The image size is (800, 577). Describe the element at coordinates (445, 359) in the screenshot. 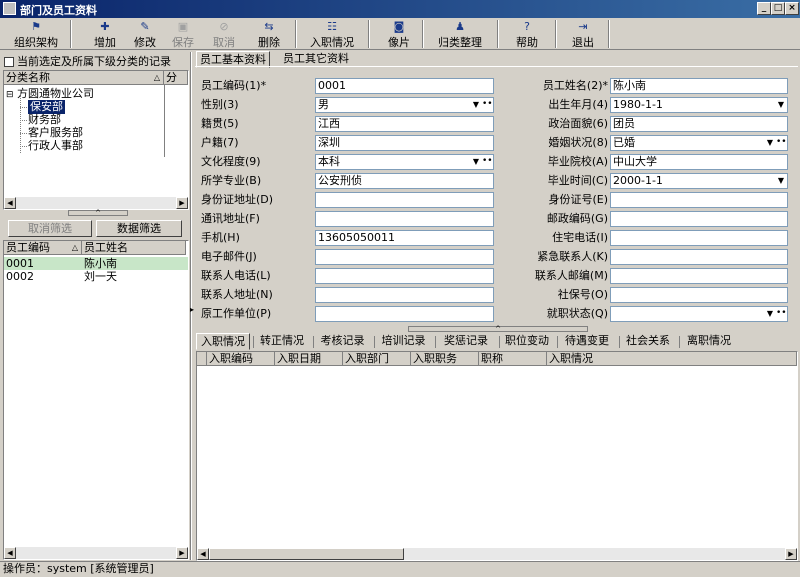

I see `grid-header-3: 入职职务` at that location.